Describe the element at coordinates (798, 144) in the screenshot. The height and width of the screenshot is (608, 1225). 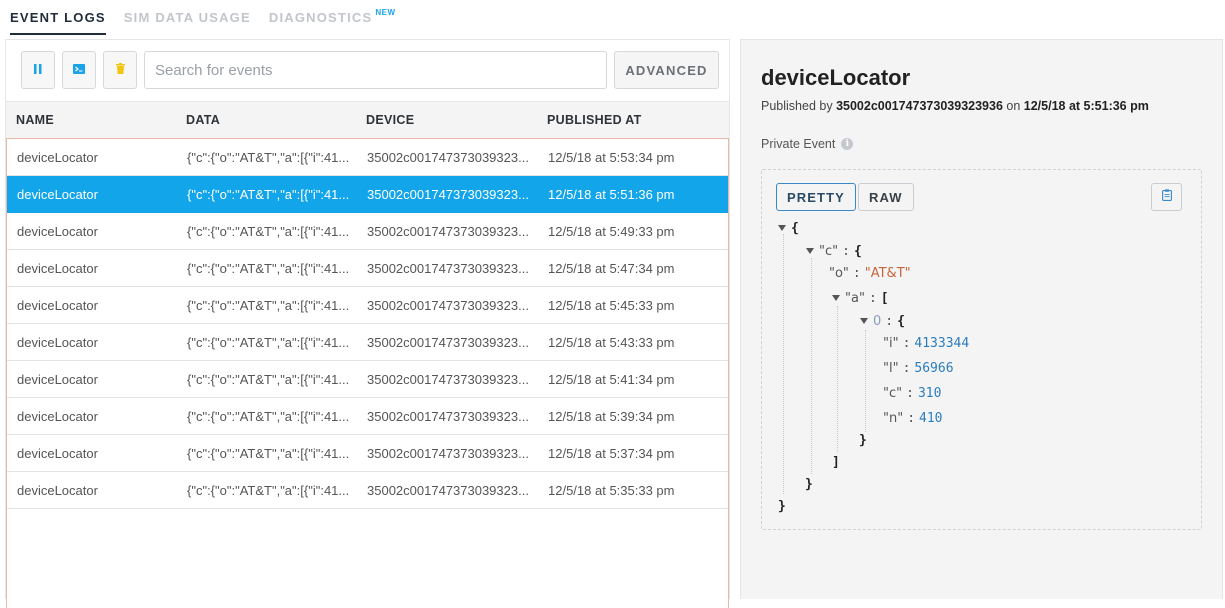
I see `private-event-label: Private Event` at that location.